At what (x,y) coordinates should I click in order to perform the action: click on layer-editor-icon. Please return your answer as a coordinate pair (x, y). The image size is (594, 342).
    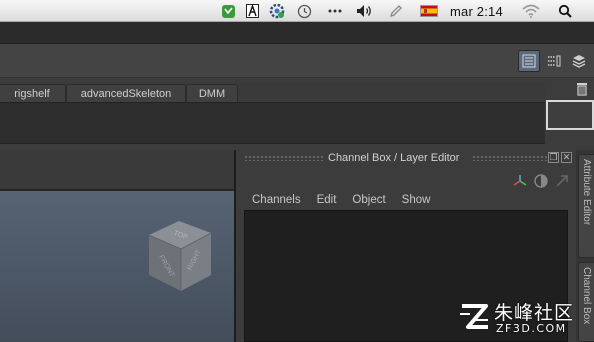
    Looking at the image, I should click on (579, 61).